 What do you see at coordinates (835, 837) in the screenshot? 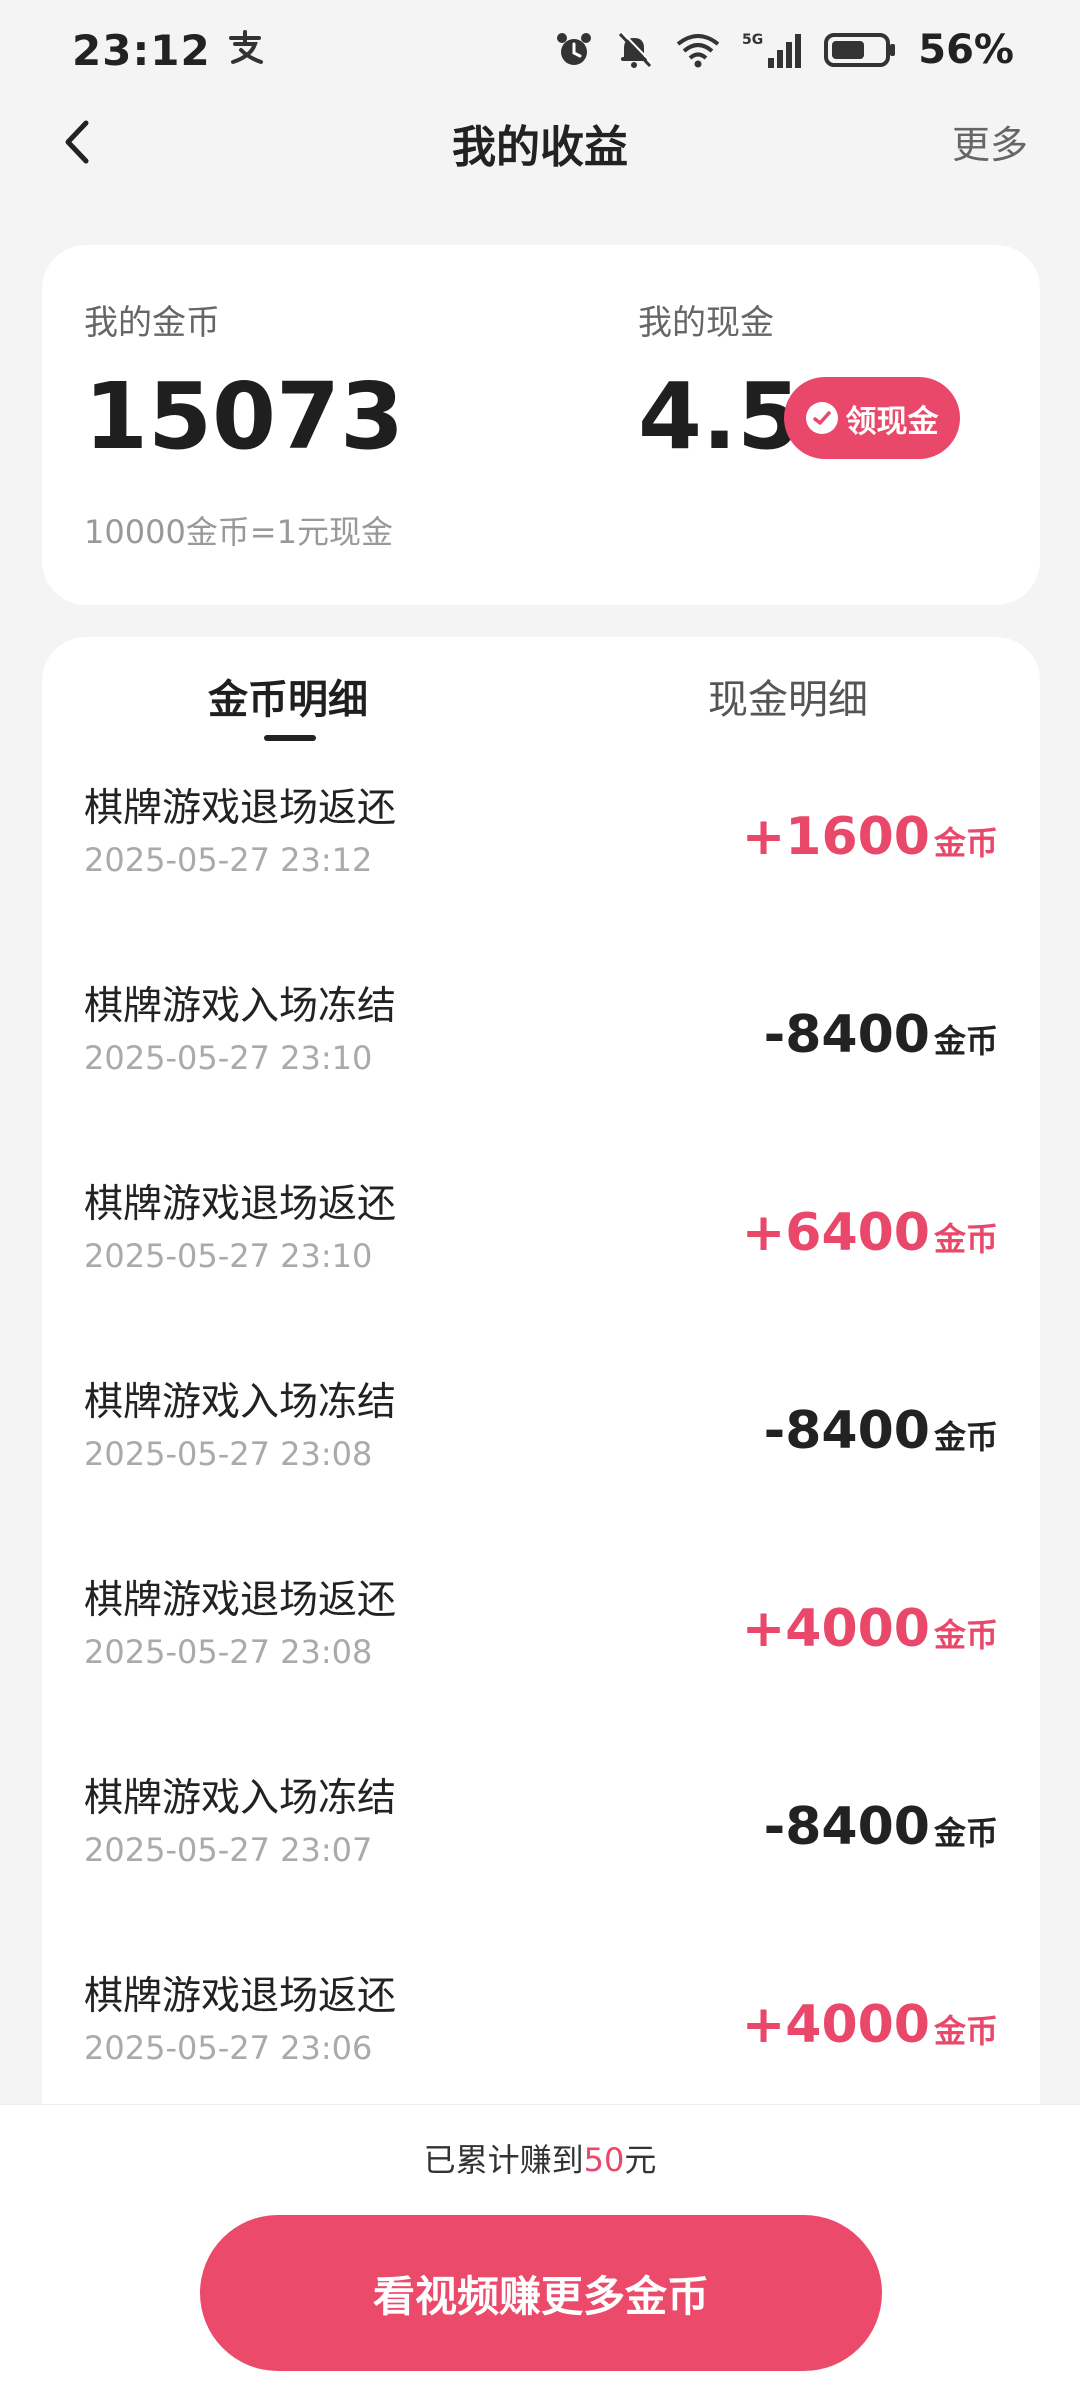
I see `record-amount-value: +1600` at bounding box center [835, 837].